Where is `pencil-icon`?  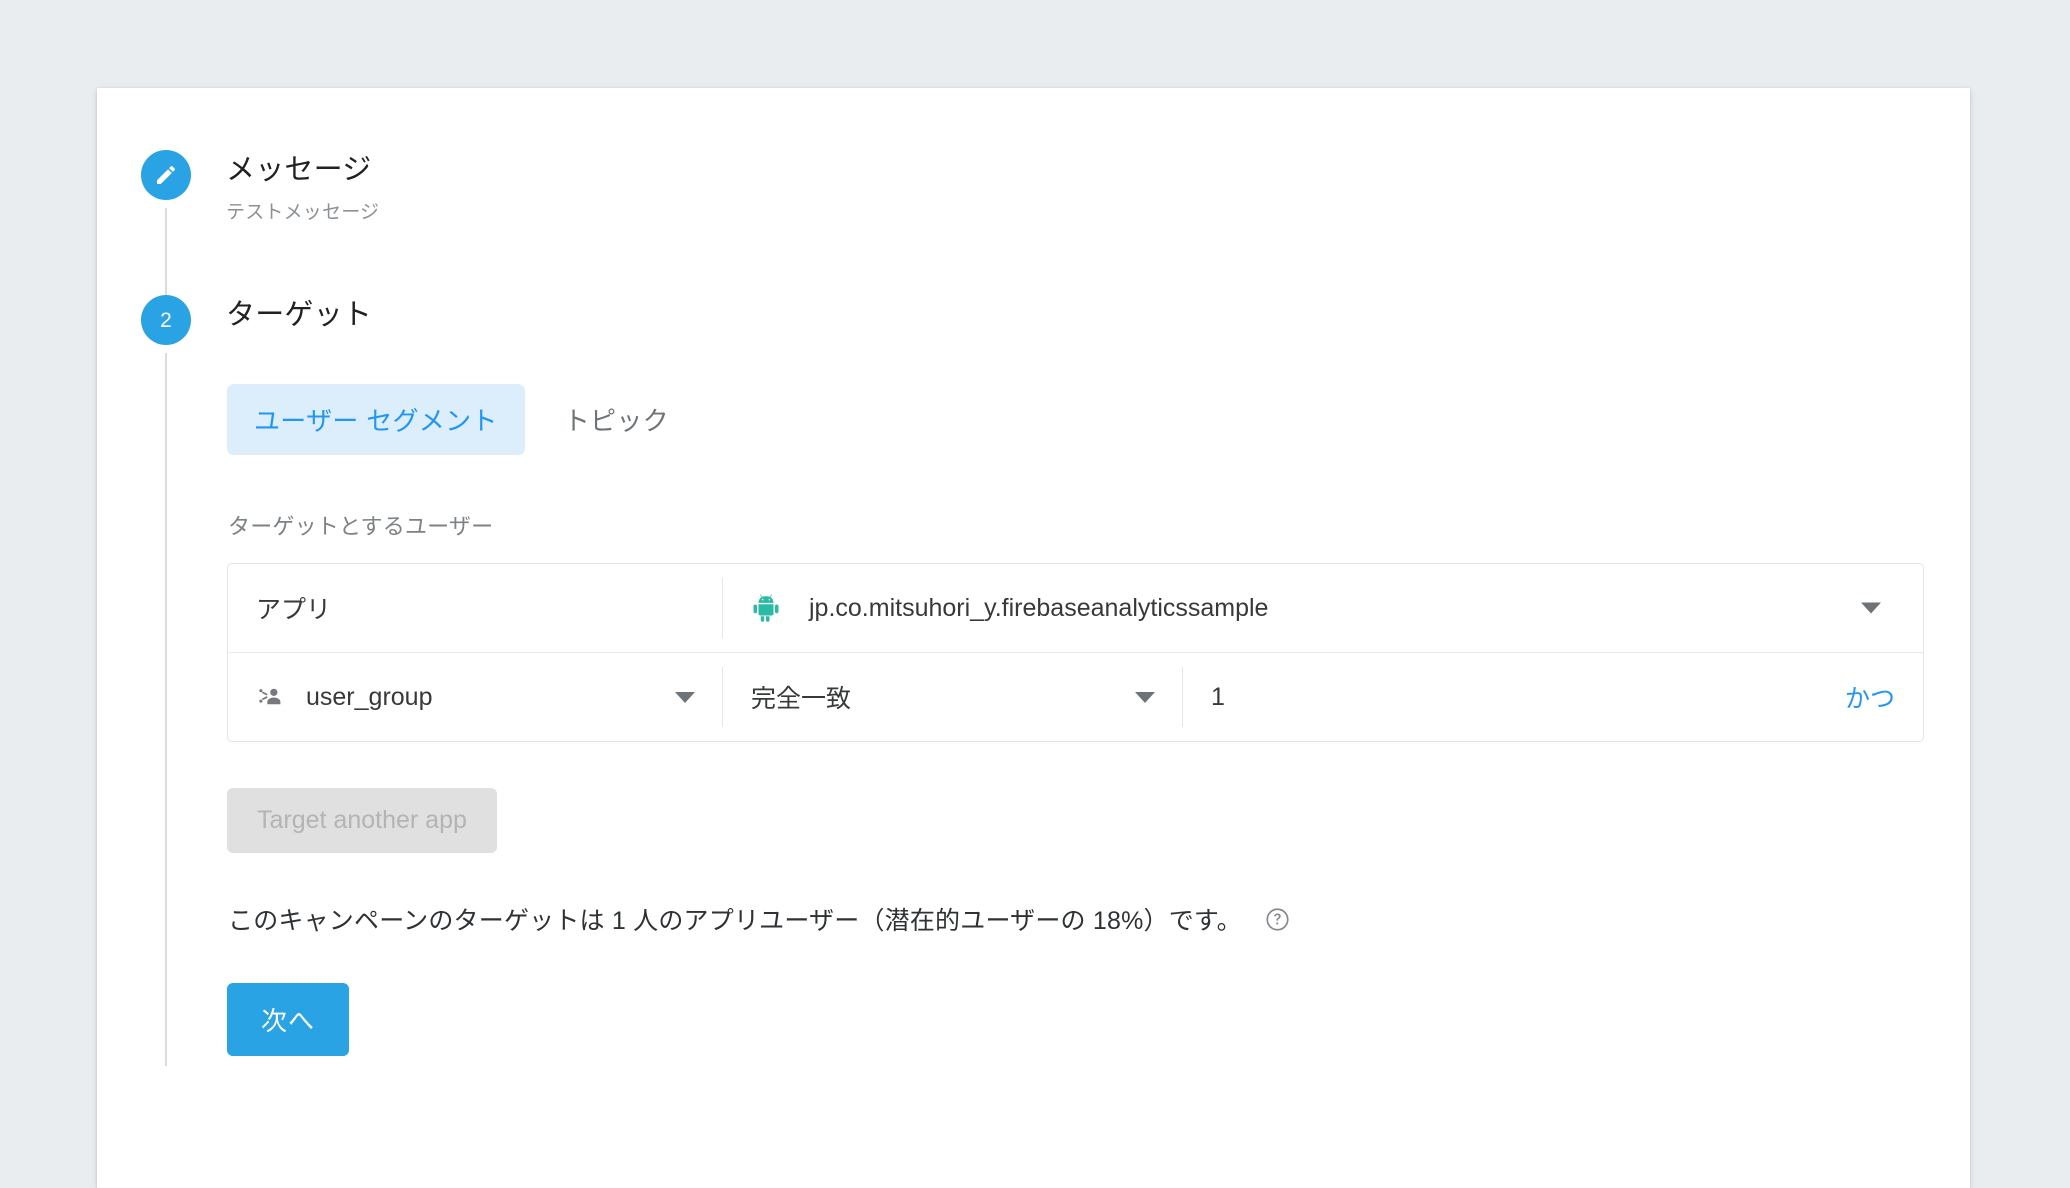 pencil-icon is located at coordinates (166, 175).